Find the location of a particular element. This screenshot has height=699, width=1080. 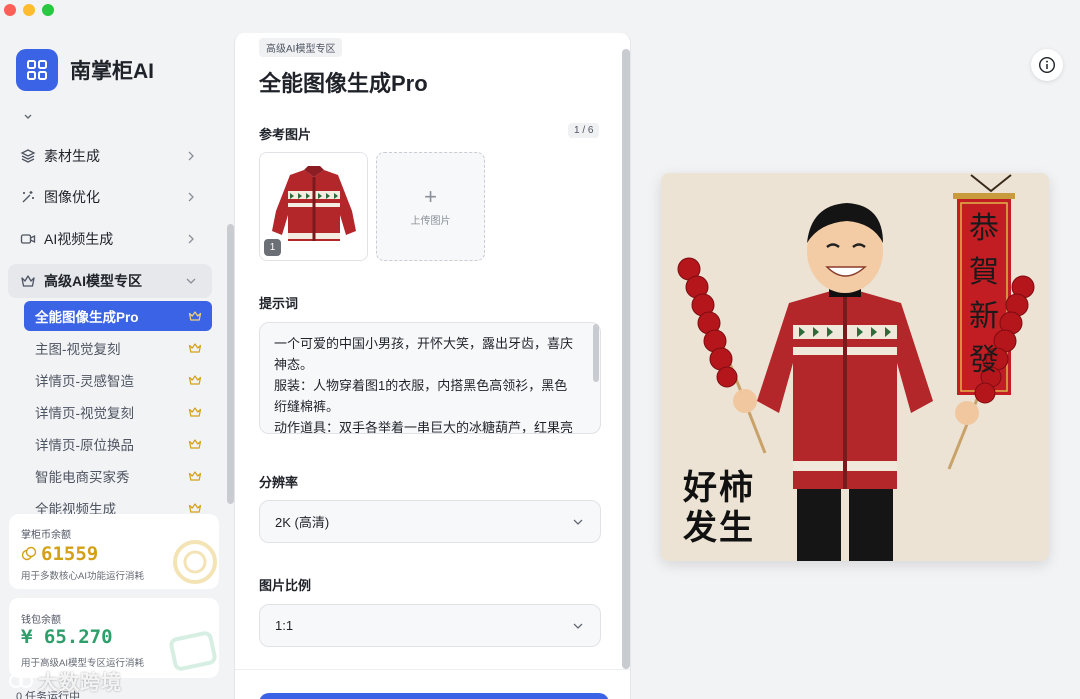

form-scrollbar is located at coordinates (626, 359).